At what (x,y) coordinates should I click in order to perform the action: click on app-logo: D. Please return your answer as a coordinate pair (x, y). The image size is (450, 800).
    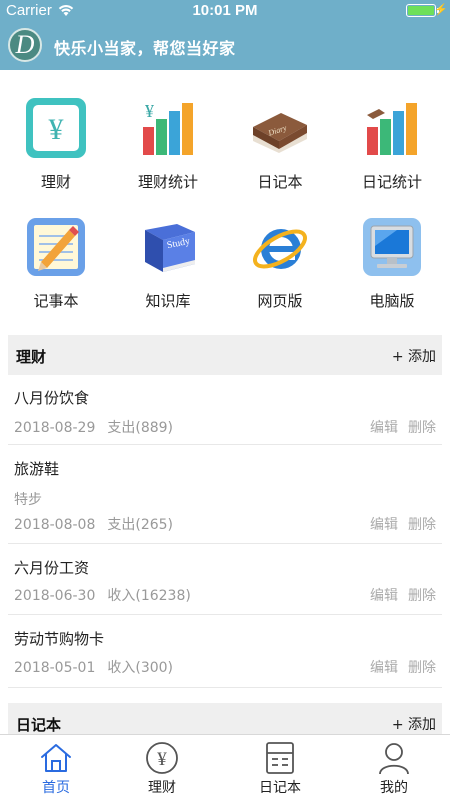
    Looking at the image, I should click on (25, 45).